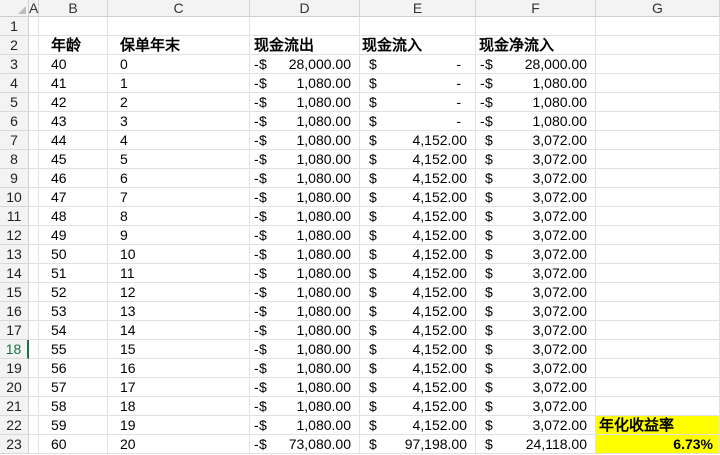  I want to click on cell-g11, so click(658, 216).